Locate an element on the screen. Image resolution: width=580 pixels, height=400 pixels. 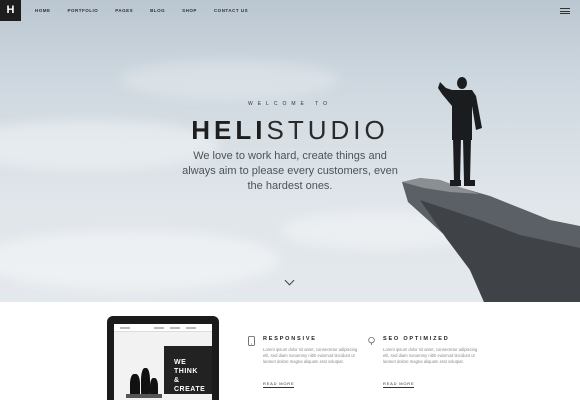
scroll-down-icon is located at coordinates (289, 280).